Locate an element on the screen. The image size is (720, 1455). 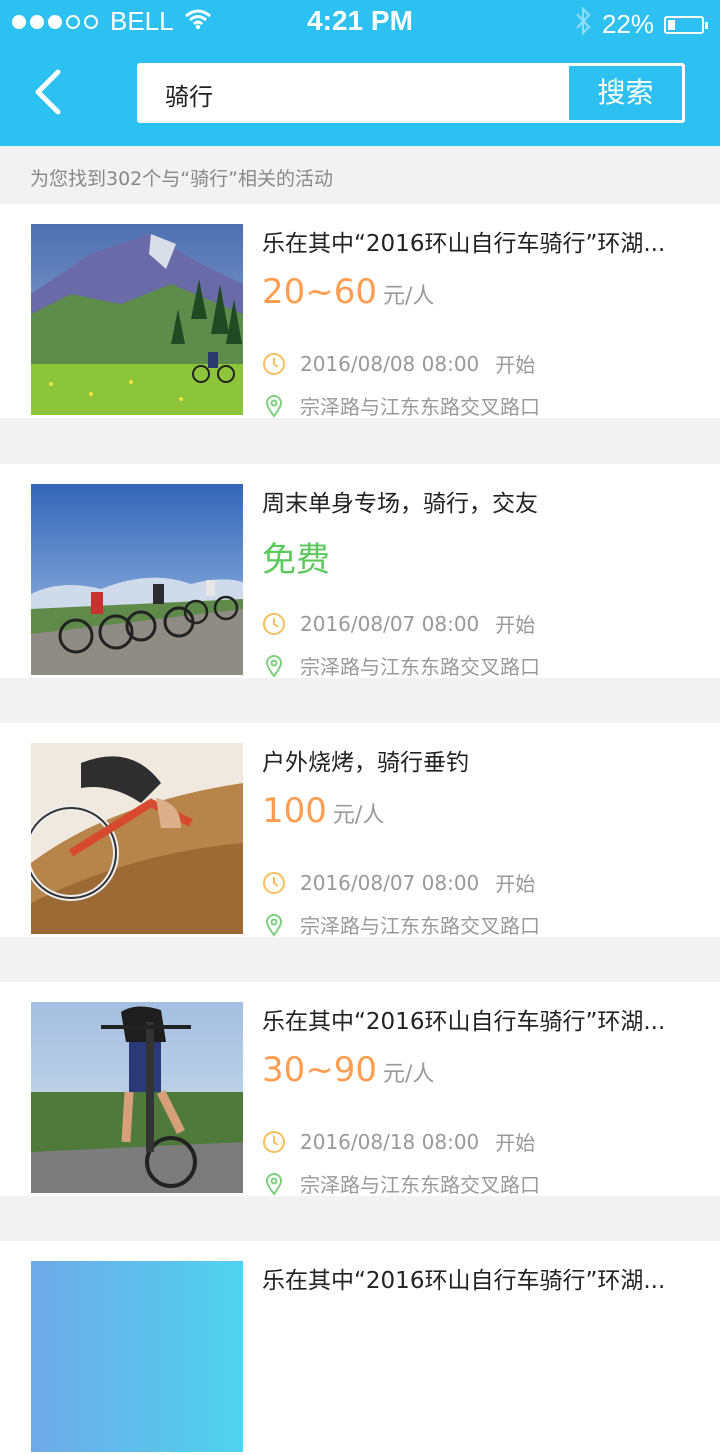
price-value: 30~90 is located at coordinates (320, 1070).